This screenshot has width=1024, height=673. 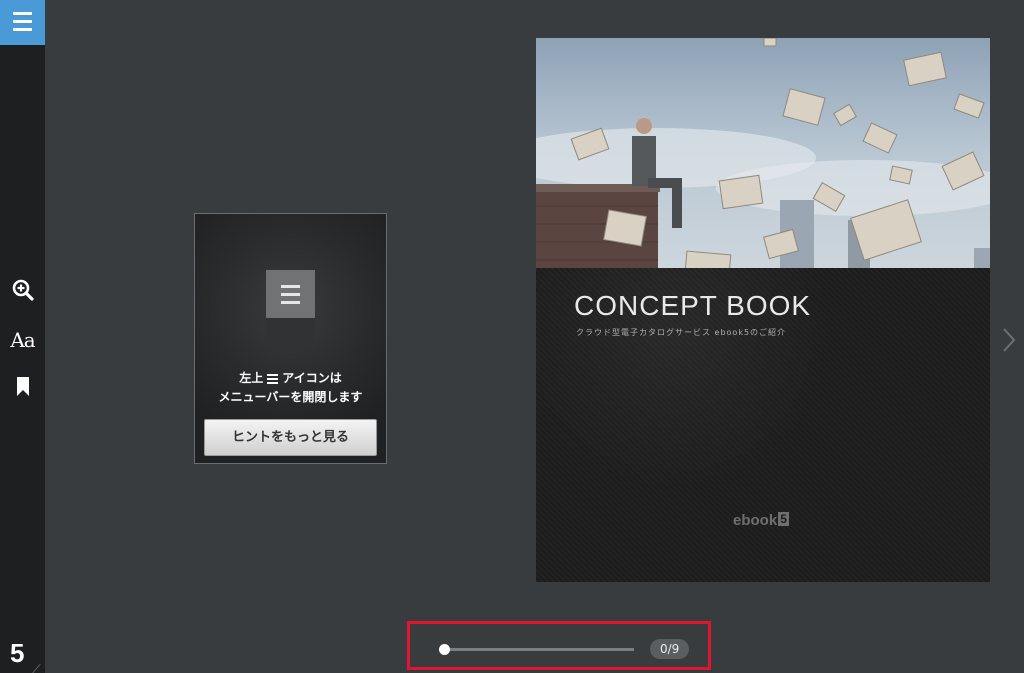 What do you see at coordinates (290, 397) in the screenshot?
I see `hint-line2: メニューバーを開閉します` at bounding box center [290, 397].